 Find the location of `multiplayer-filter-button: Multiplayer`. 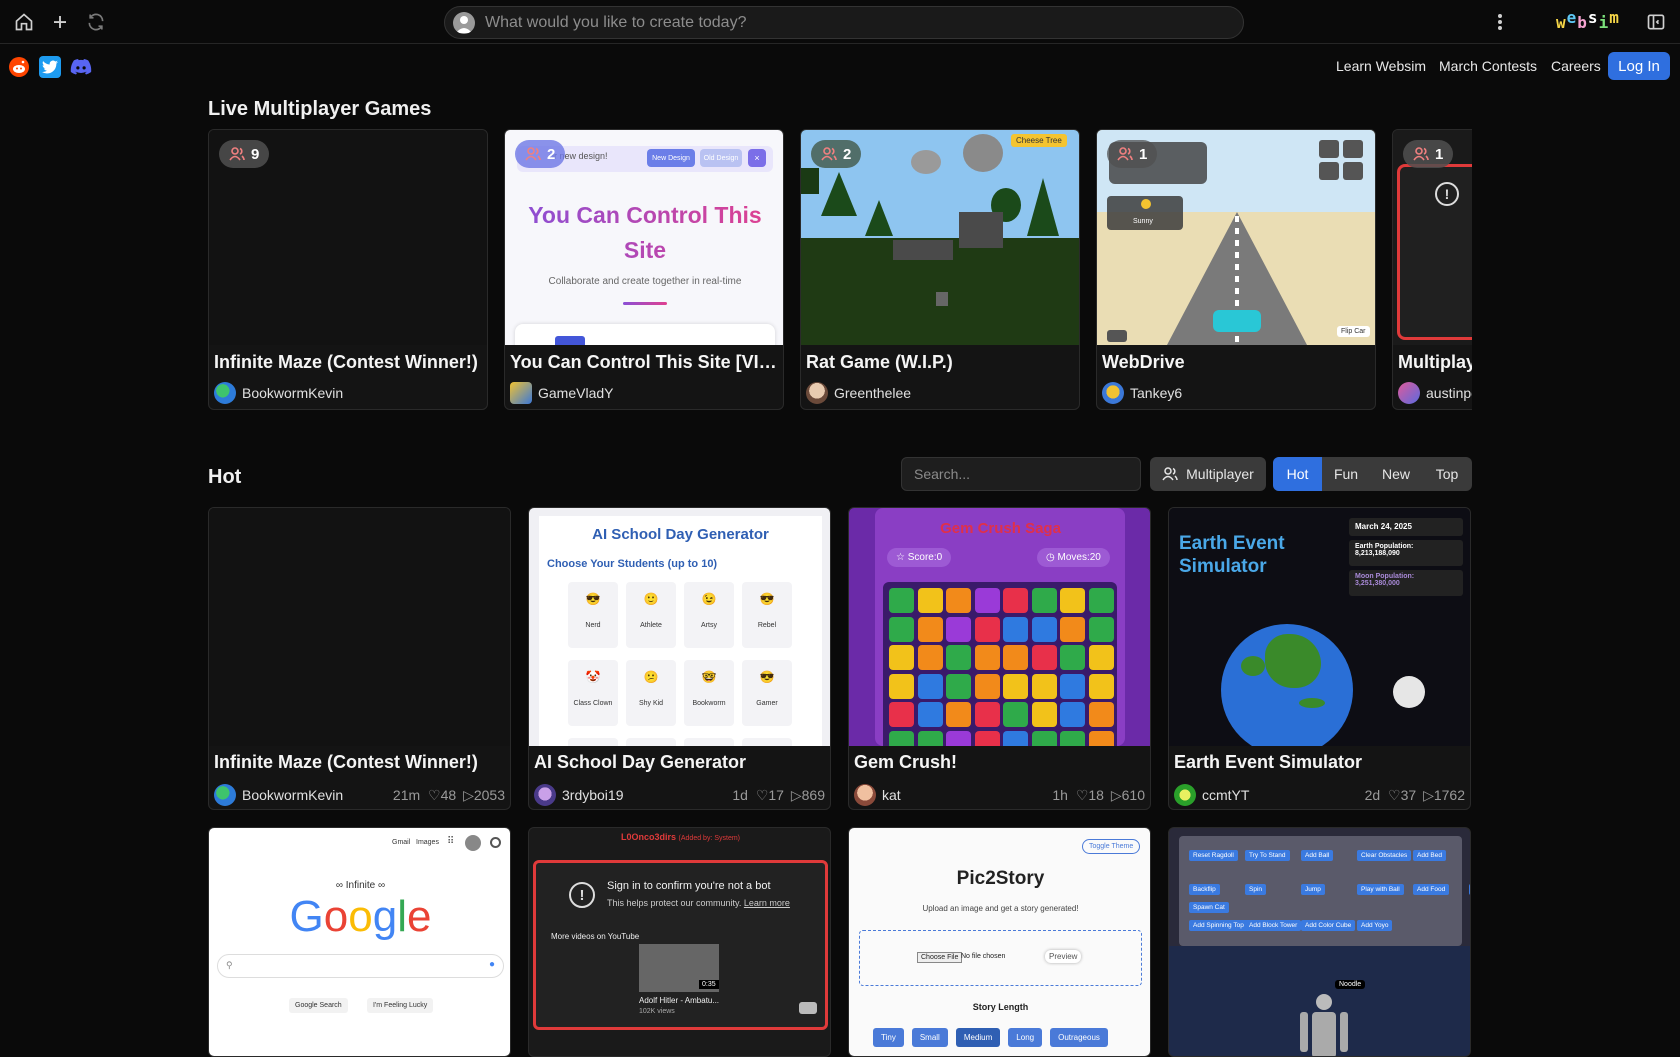

multiplayer-filter-button: Multiplayer is located at coordinates (1208, 474).